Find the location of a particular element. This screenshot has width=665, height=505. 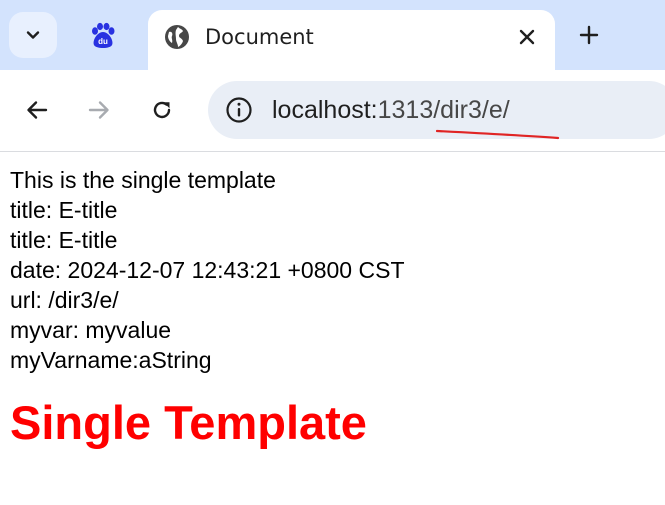

globe-icon is located at coordinates (177, 37).